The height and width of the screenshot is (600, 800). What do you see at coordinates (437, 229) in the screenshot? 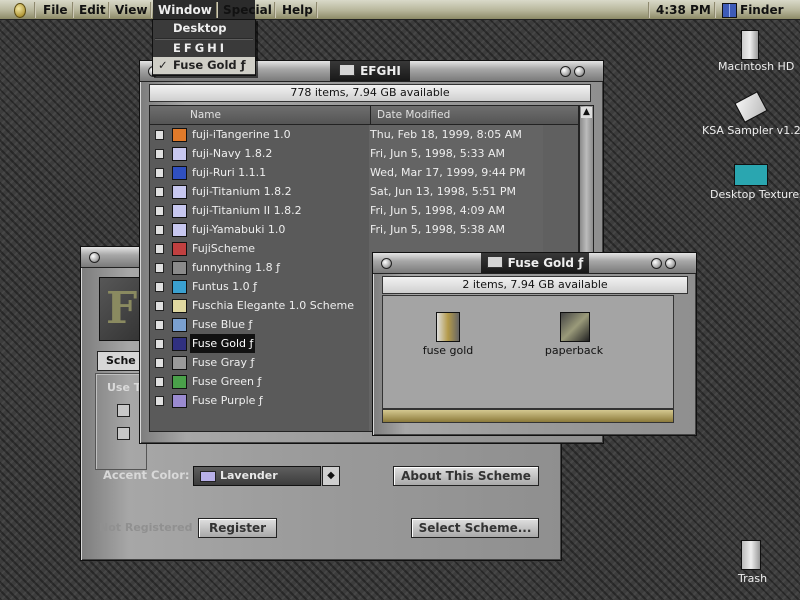
I see `file-date: Fri, Jun 5, 1998, 5:38 AM` at bounding box center [437, 229].